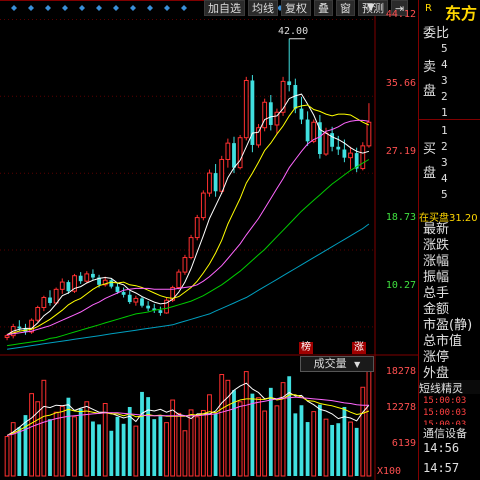 The width and height of the screenshot is (480, 480). I want to click on adjust-price-button: 复权, so click(296, 8).